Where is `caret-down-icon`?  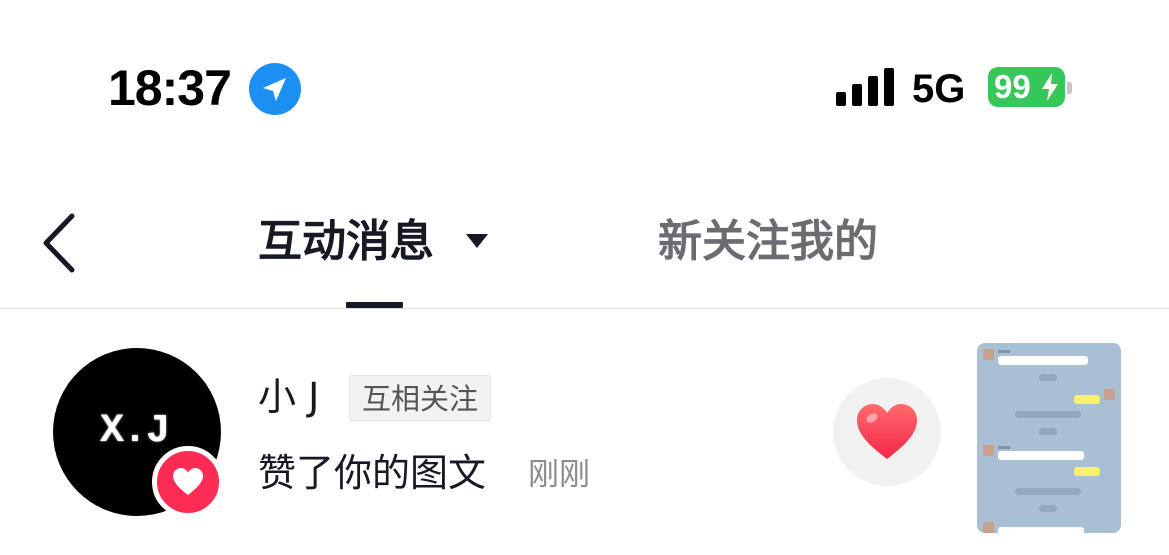 caret-down-icon is located at coordinates (477, 241).